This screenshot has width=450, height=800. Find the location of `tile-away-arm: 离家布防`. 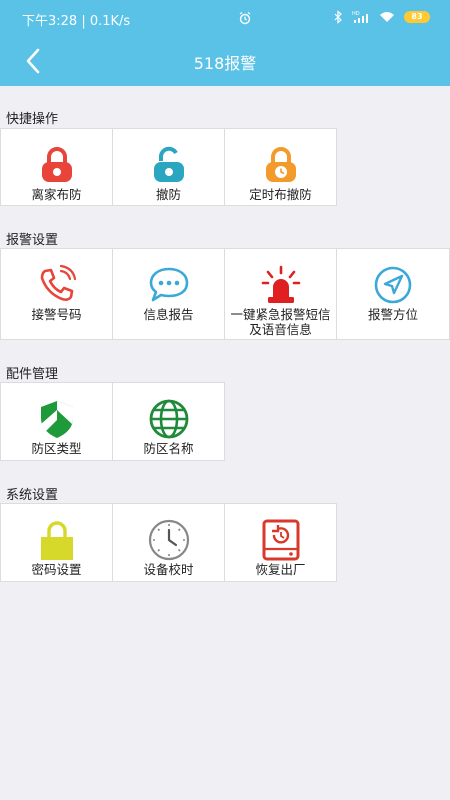

tile-away-arm: 离家布防 is located at coordinates (56, 167).